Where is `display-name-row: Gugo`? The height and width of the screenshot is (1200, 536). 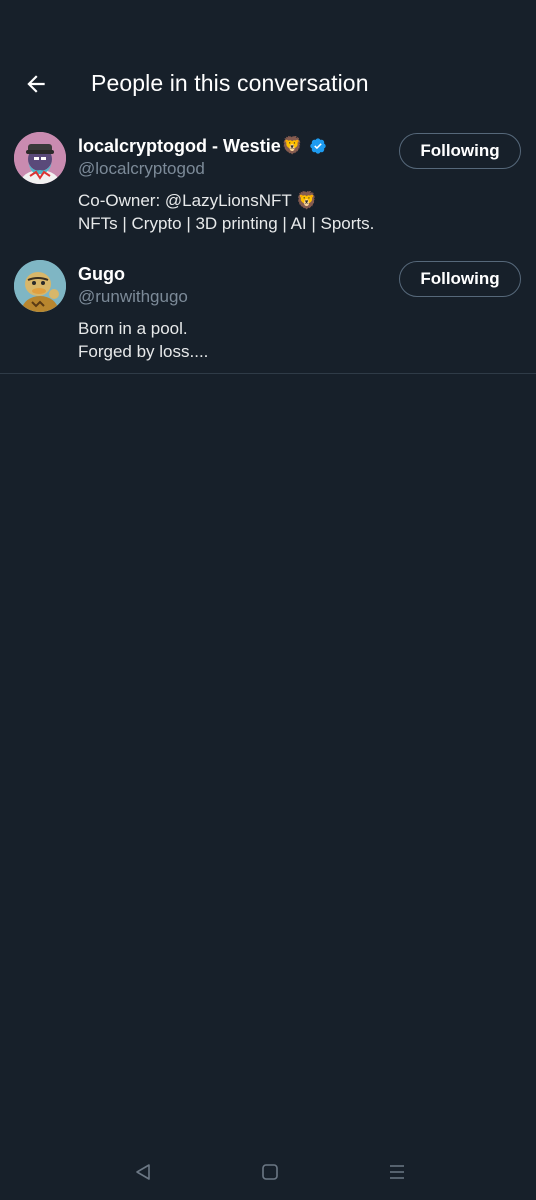 display-name-row: Gugo is located at coordinates (238, 274).